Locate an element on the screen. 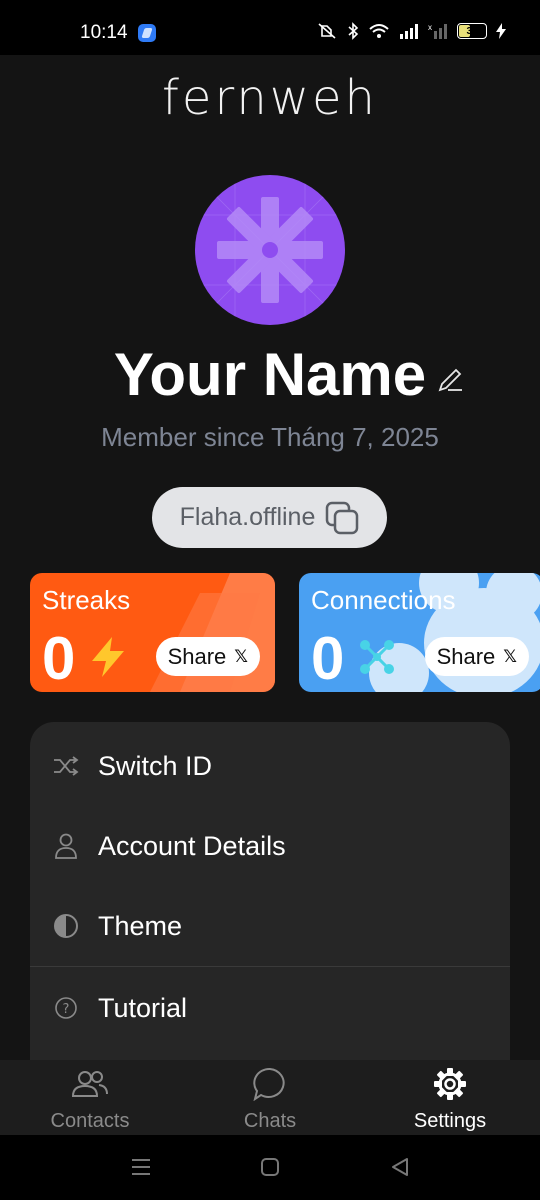  home-icon is located at coordinates (270, 1167).